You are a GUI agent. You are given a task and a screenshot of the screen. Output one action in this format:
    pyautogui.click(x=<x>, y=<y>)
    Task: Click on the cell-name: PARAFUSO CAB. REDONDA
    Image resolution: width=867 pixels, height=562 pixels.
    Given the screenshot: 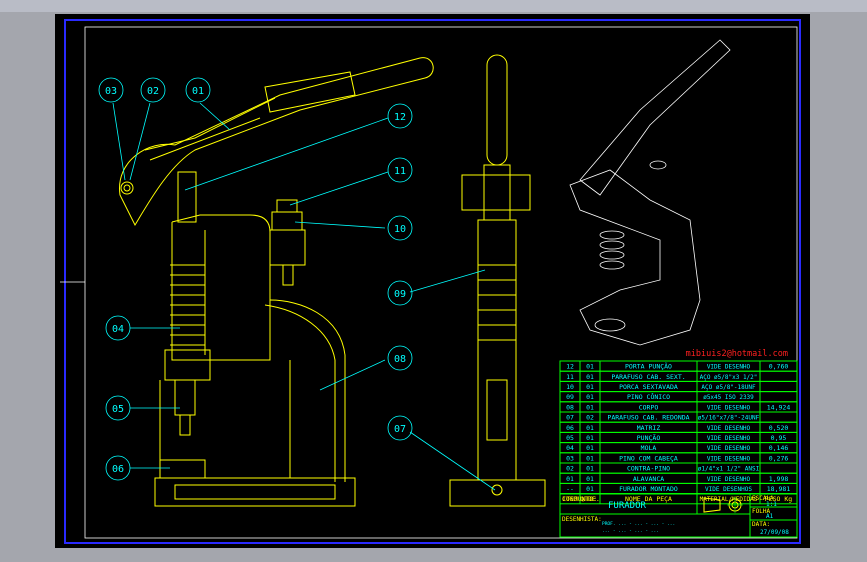 What is the action you would take?
    pyautogui.click(x=648, y=418)
    